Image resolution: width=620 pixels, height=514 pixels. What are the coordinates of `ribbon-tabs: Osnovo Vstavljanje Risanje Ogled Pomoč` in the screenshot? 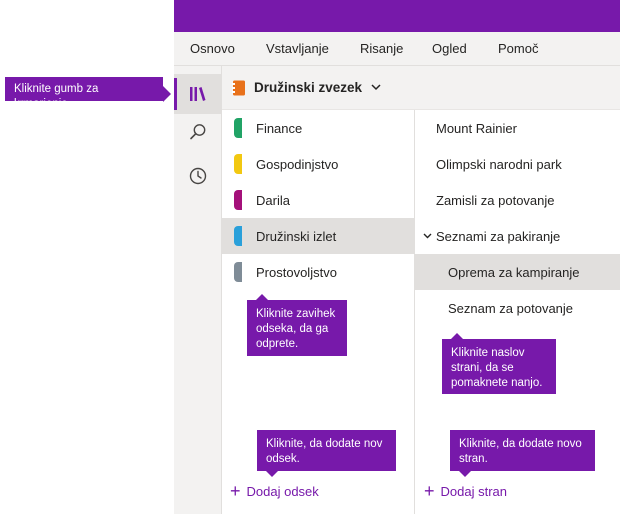 It's located at (397, 49).